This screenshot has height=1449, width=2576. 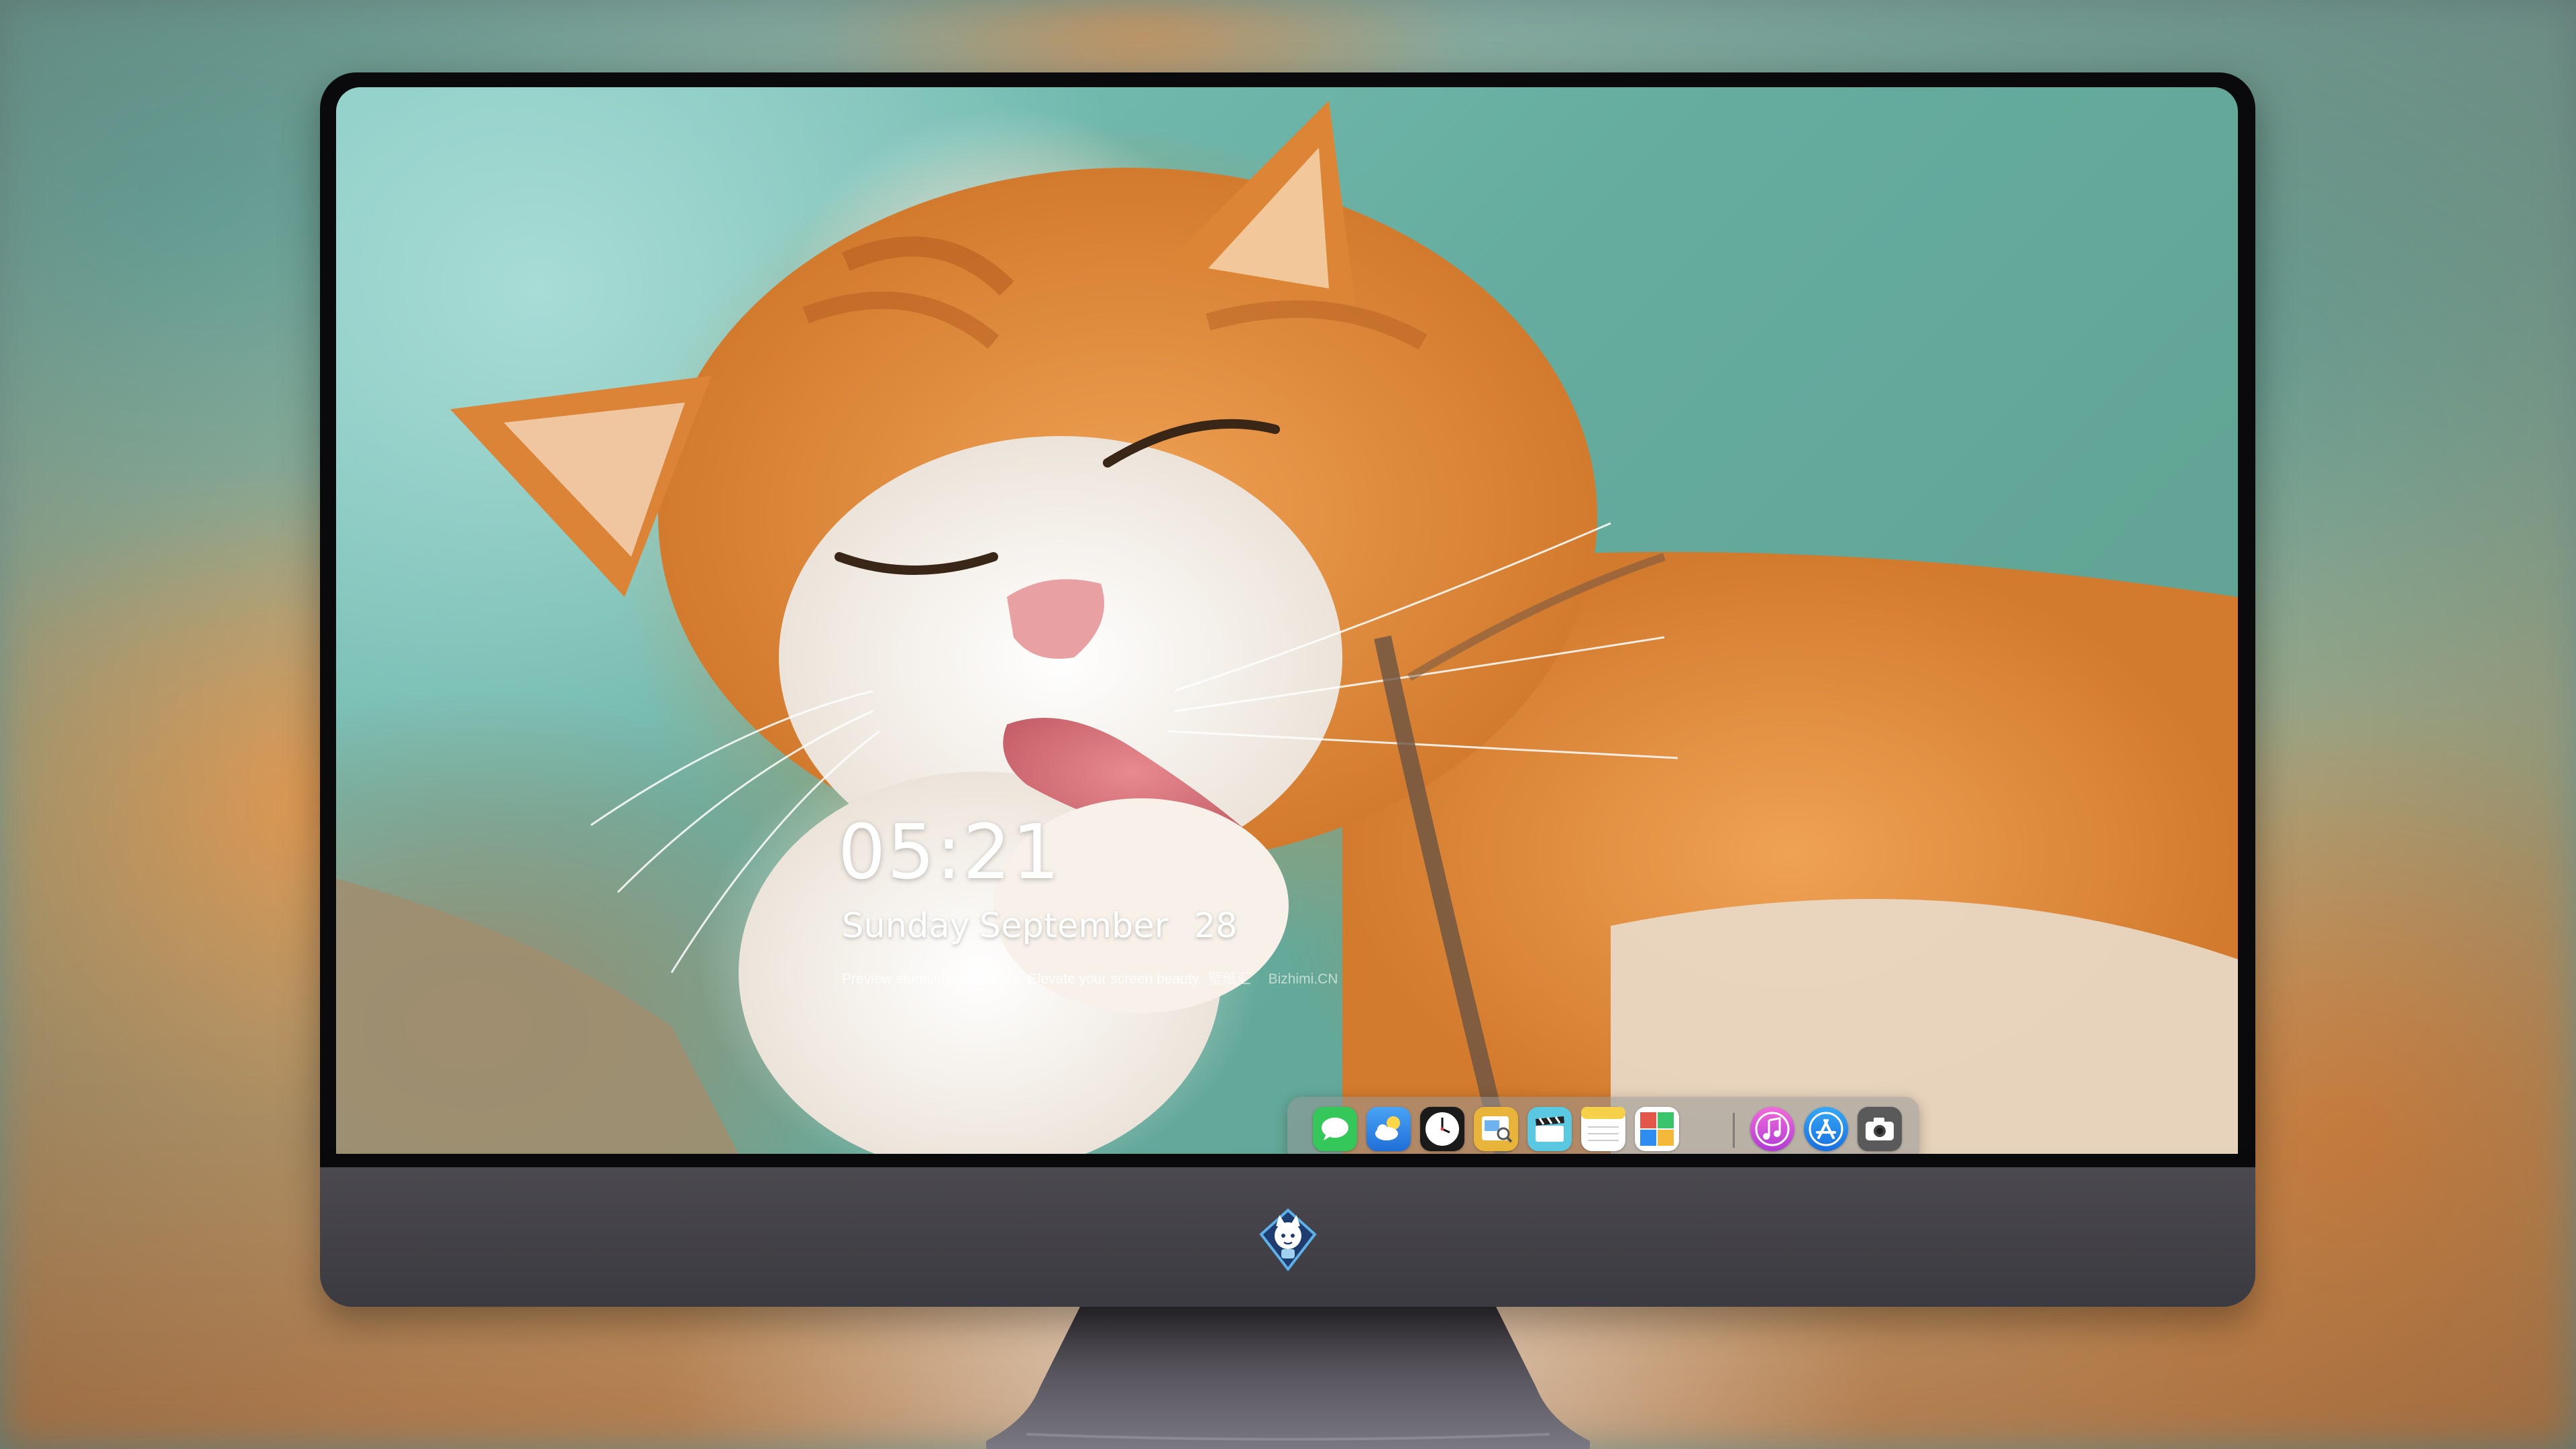 I want to click on app-store-icon, so click(x=1826, y=1129).